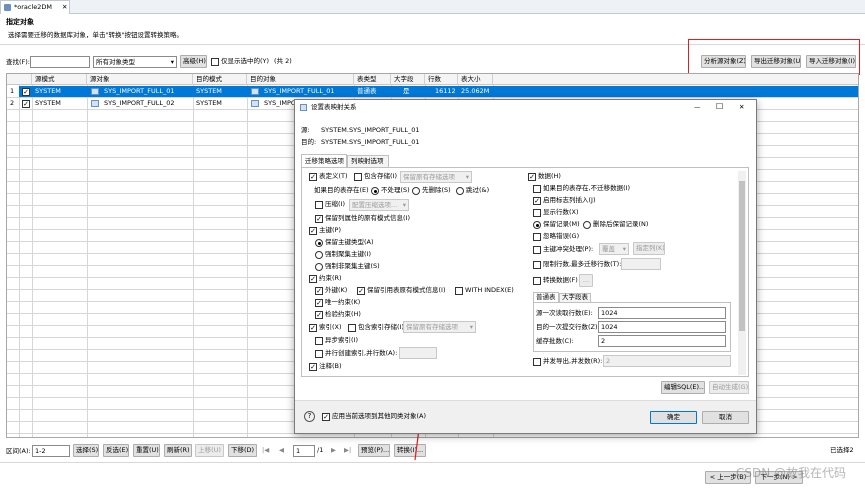 This screenshot has width=865, height=489. Describe the element at coordinates (48, 91) in the screenshot. I see `cell-src-schema: SYSTEM` at that location.